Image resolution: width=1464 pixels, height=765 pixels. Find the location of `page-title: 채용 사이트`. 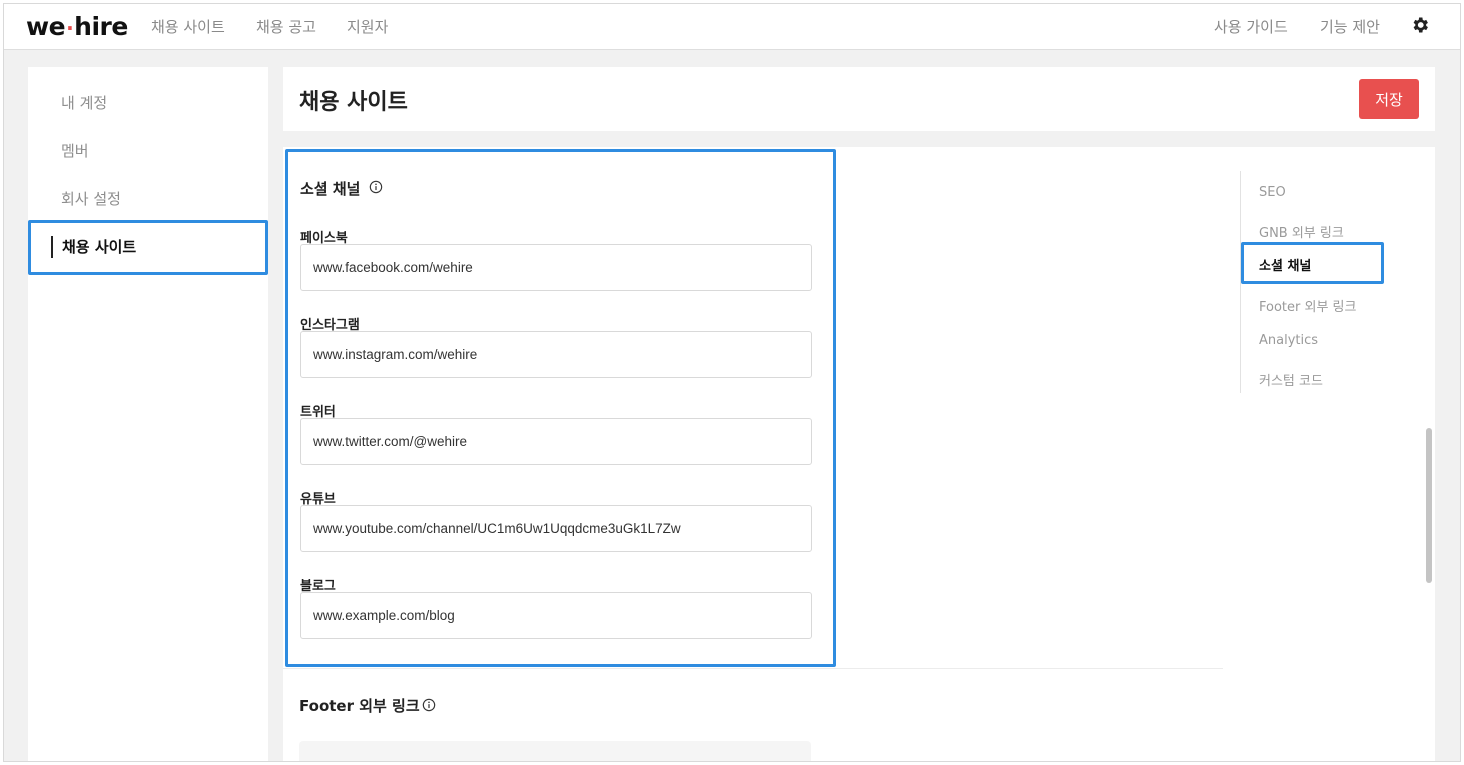

page-title: 채용 사이트 is located at coordinates (353, 102).